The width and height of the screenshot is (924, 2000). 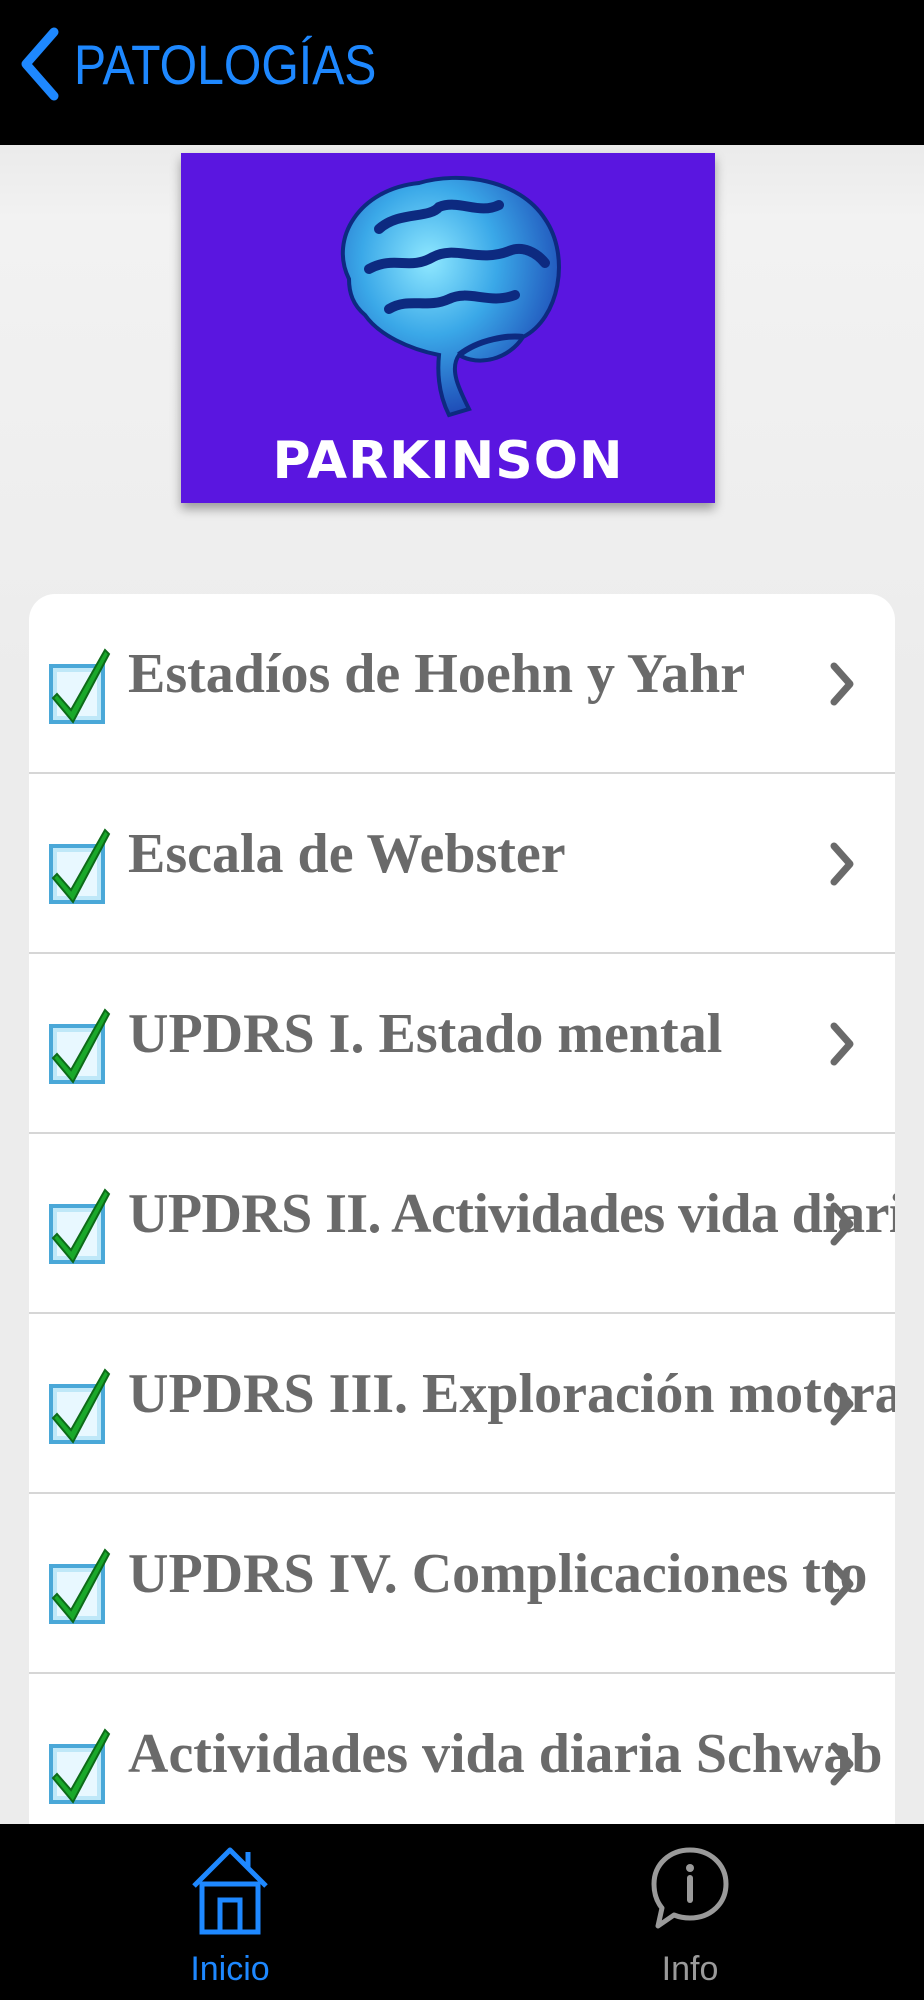 I want to click on back-button: PATOLOGÍAS, so click(x=222, y=64).